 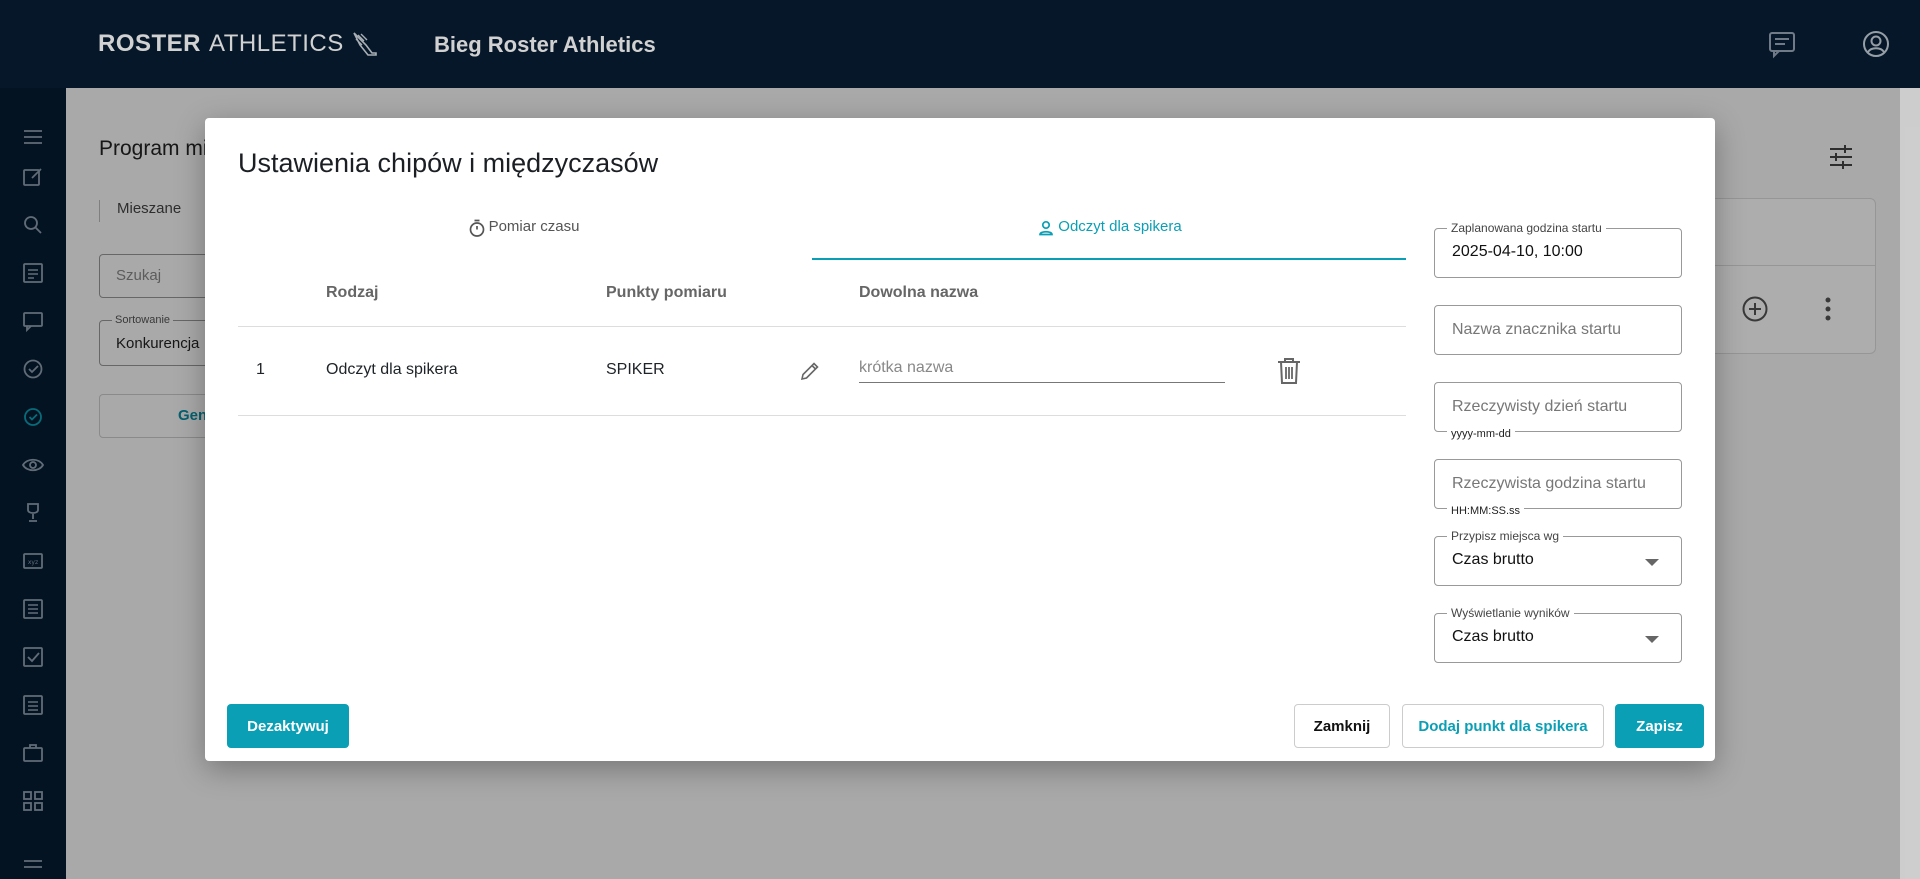 What do you see at coordinates (960, 44) in the screenshot?
I see `modal-backdrop-top` at bounding box center [960, 44].